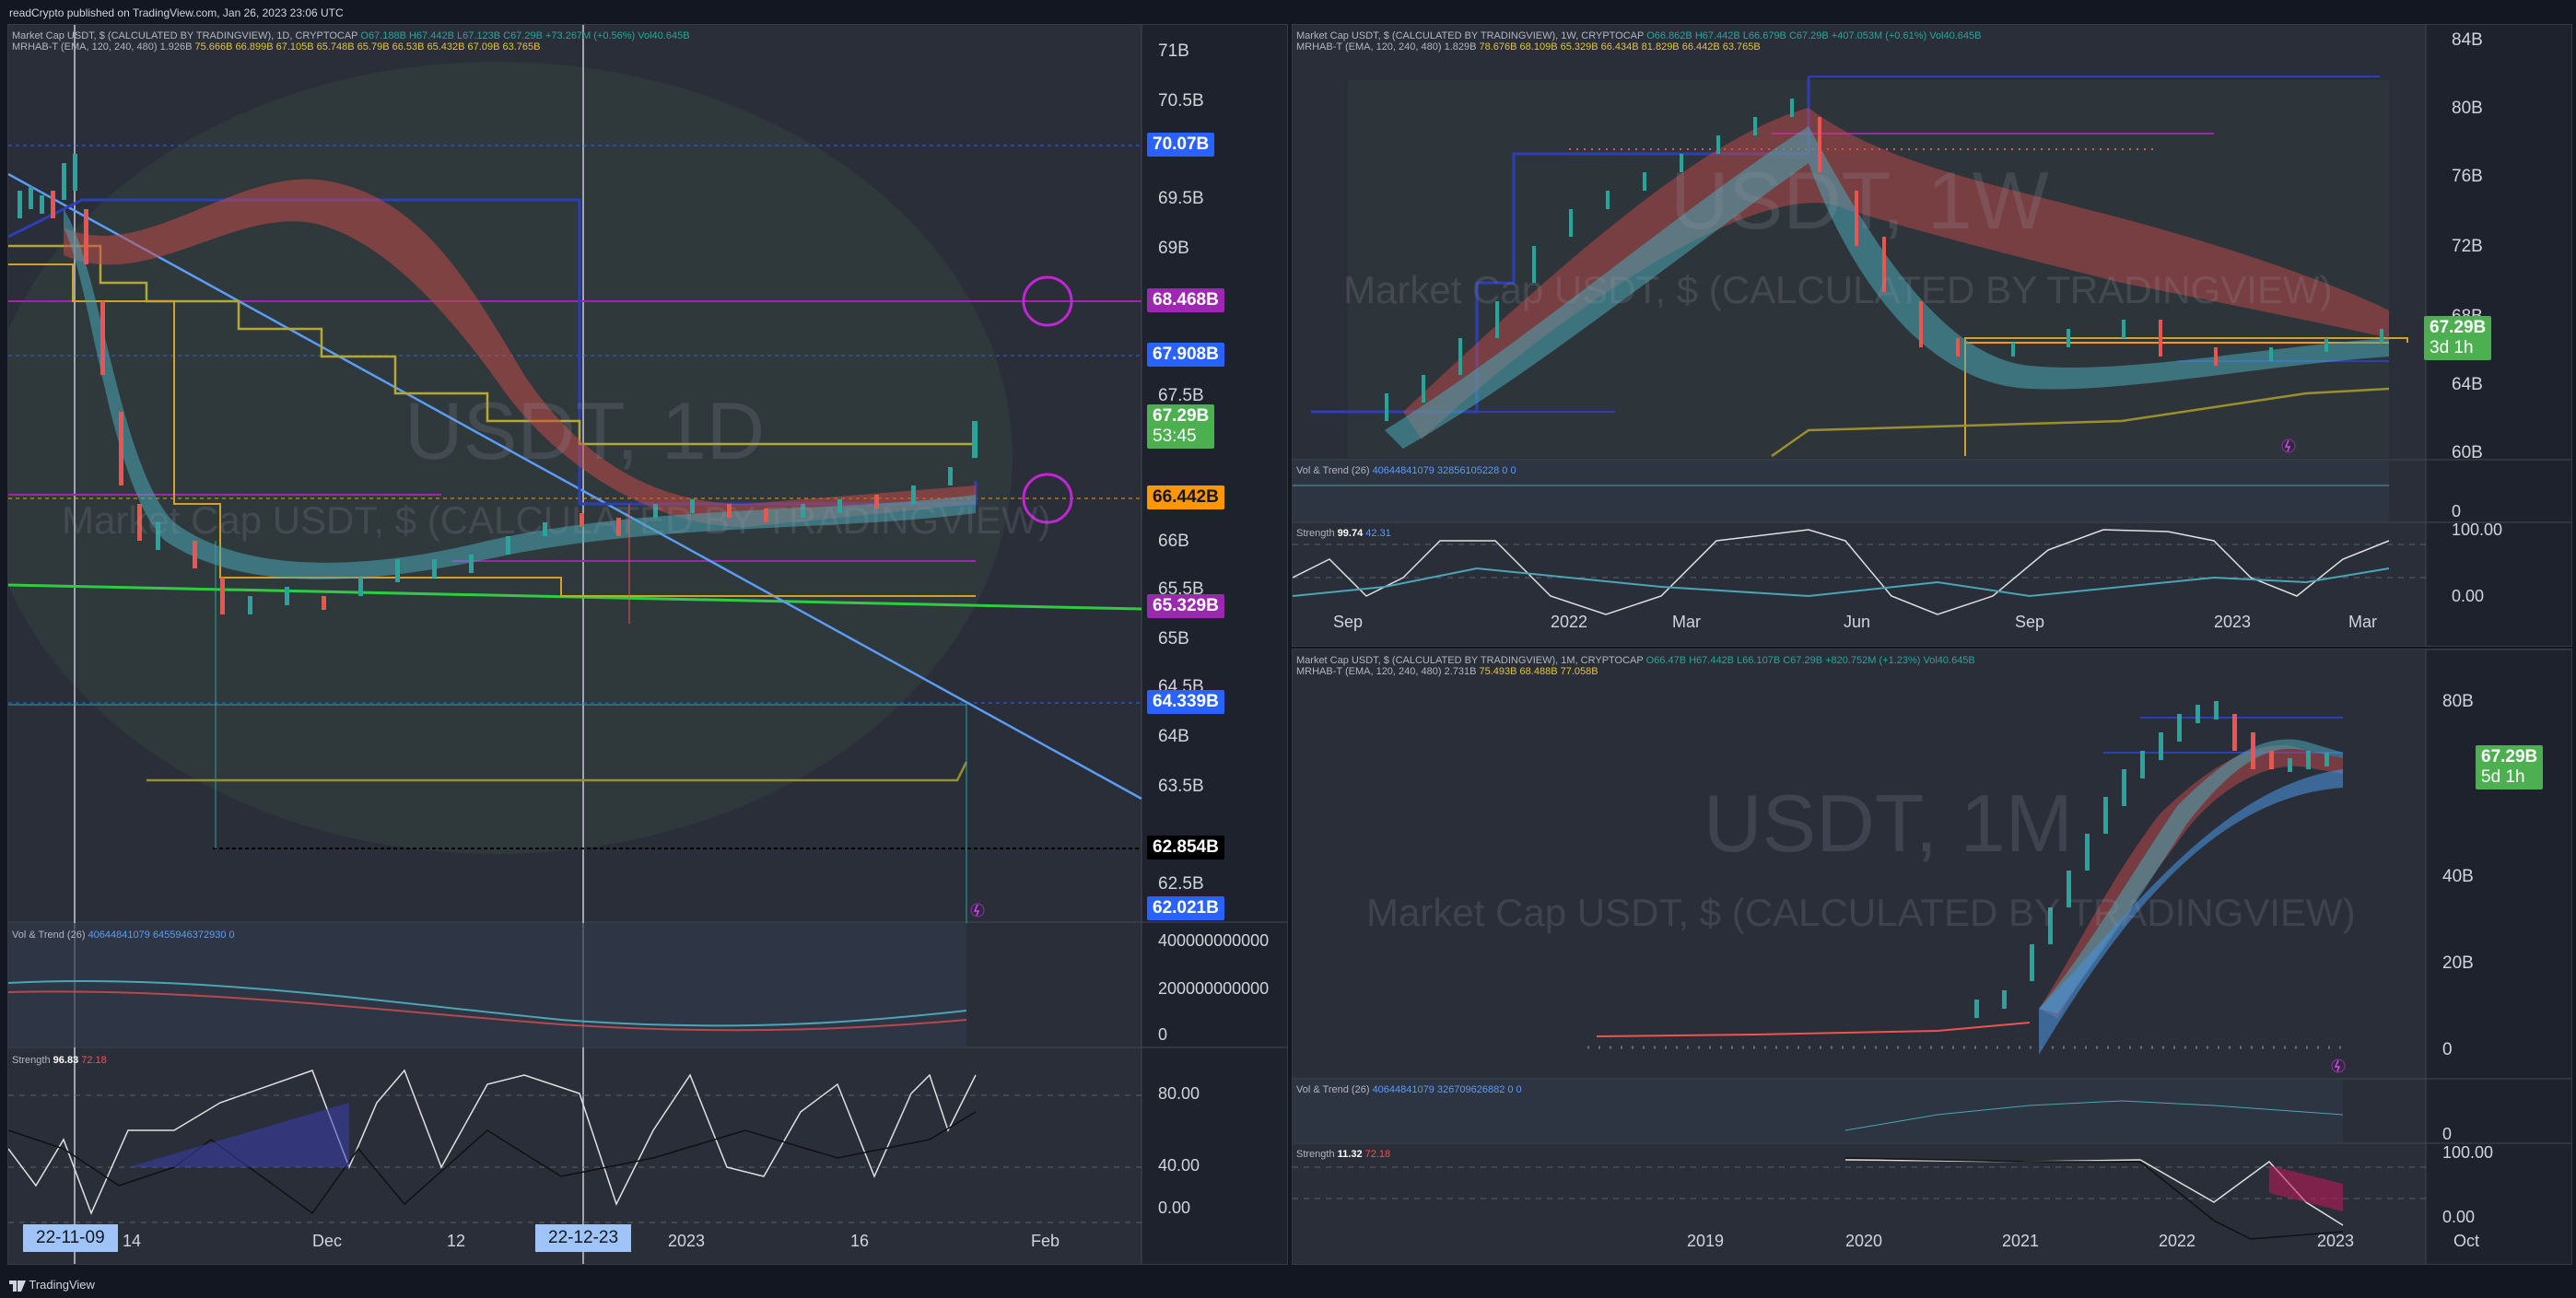 Image resolution: width=2576 pixels, height=1298 pixels. What do you see at coordinates (1181, 395) in the screenshot?
I see `price-tick: 67.5B` at bounding box center [1181, 395].